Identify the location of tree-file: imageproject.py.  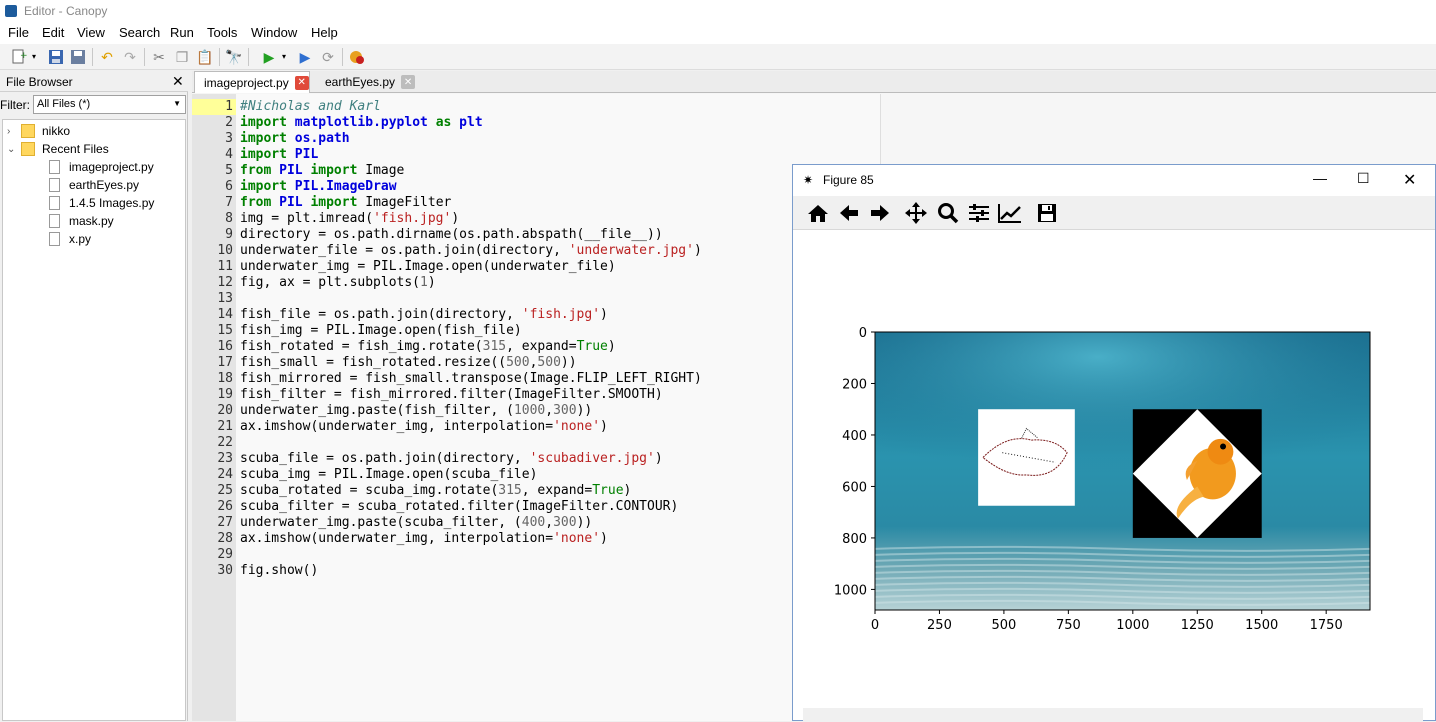
(101, 167).